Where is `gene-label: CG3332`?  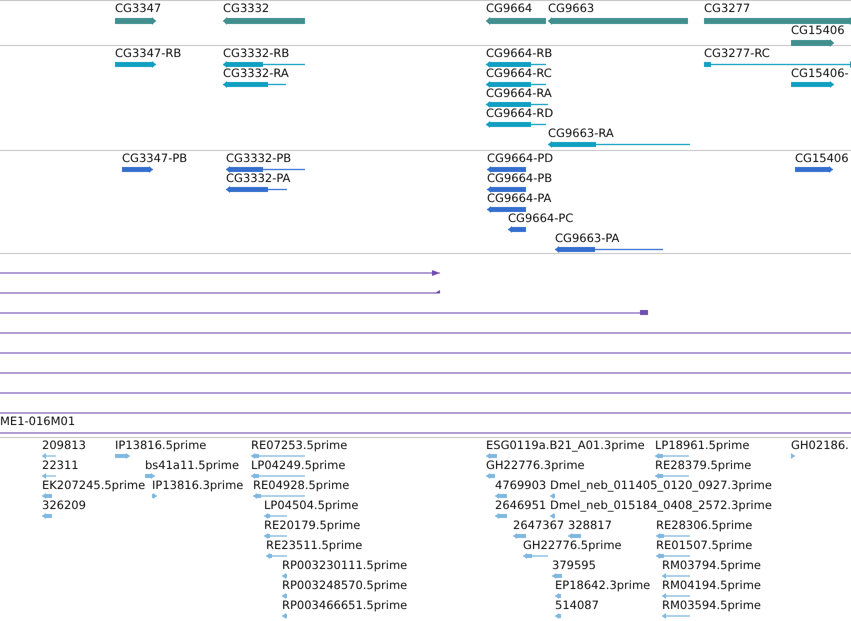
gene-label: CG3332 is located at coordinates (246, 8).